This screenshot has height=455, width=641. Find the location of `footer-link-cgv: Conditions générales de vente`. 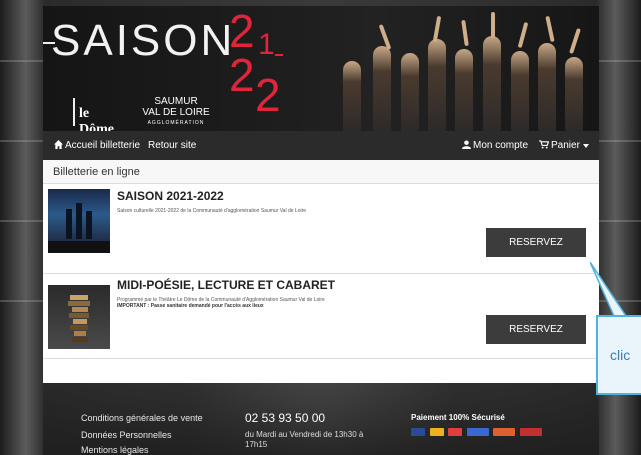

footer-link-cgv: Conditions générales de vente is located at coordinates (142, 418).